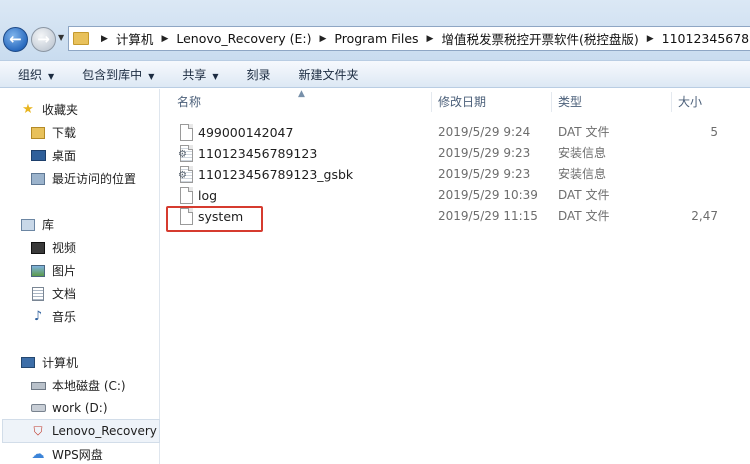  I want to click on picture-icon, so click(38, 271).